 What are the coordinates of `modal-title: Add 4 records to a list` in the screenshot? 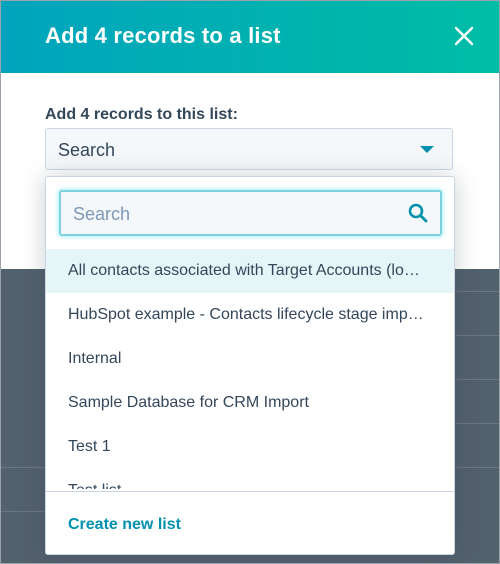 It's located at (163, 35).